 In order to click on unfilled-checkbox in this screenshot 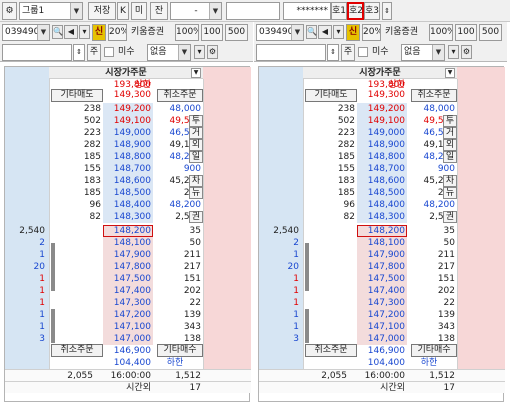, I will do `click(109, 52)`.